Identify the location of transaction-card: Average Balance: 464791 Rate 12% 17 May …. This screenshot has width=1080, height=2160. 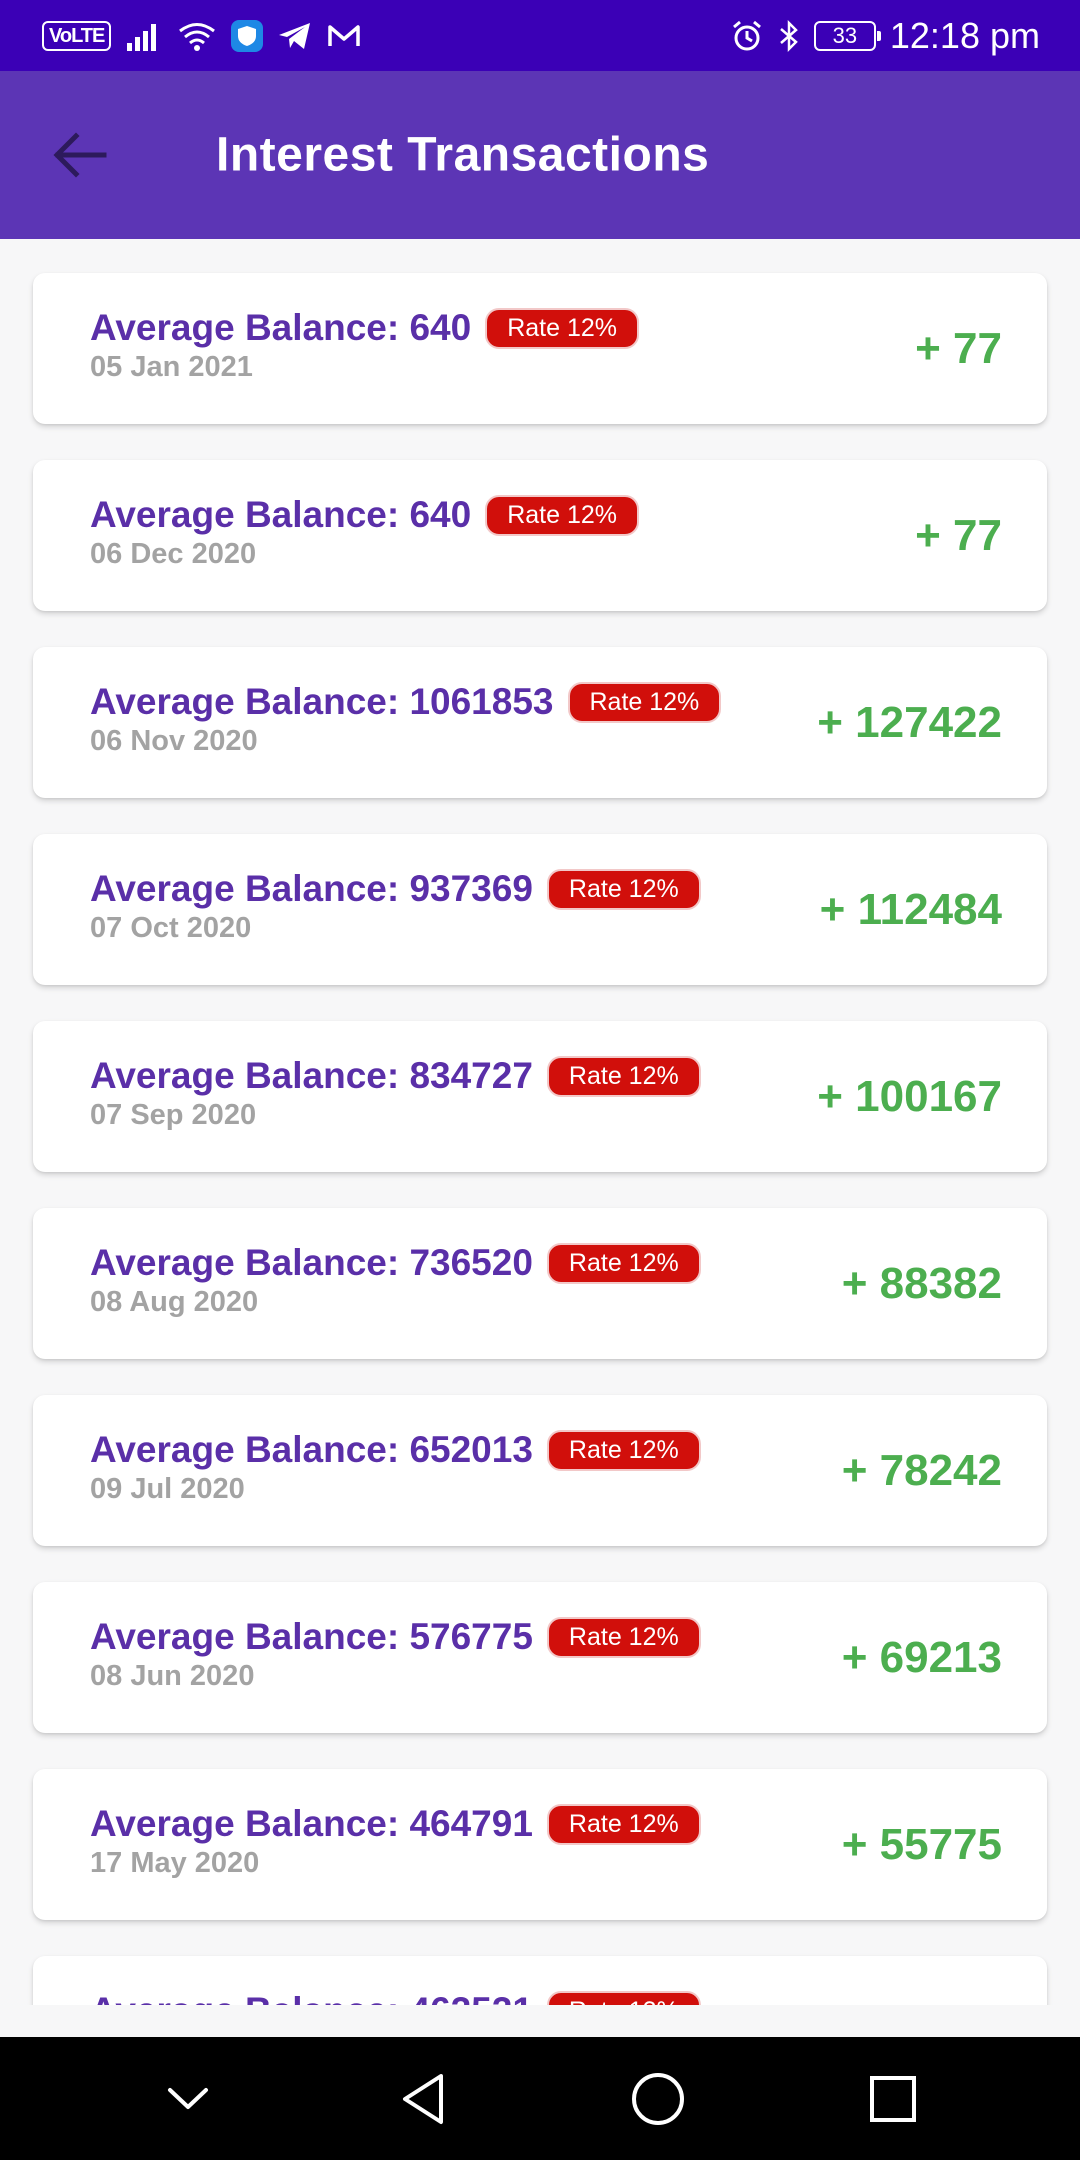
(540, 1844).